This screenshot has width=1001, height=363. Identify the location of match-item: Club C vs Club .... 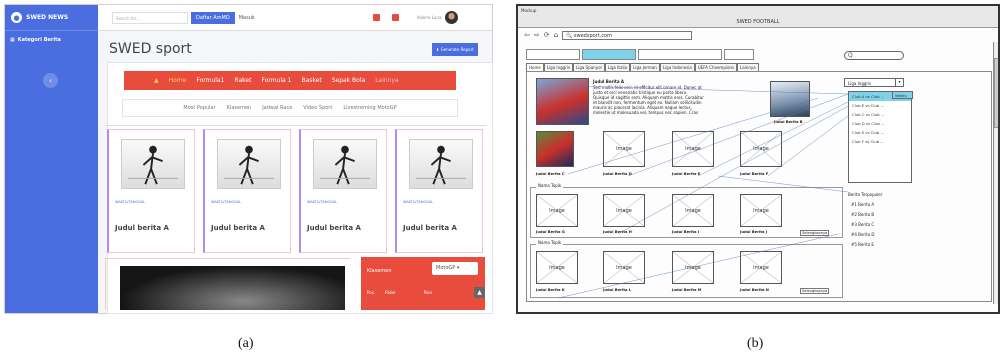
(880, 114).